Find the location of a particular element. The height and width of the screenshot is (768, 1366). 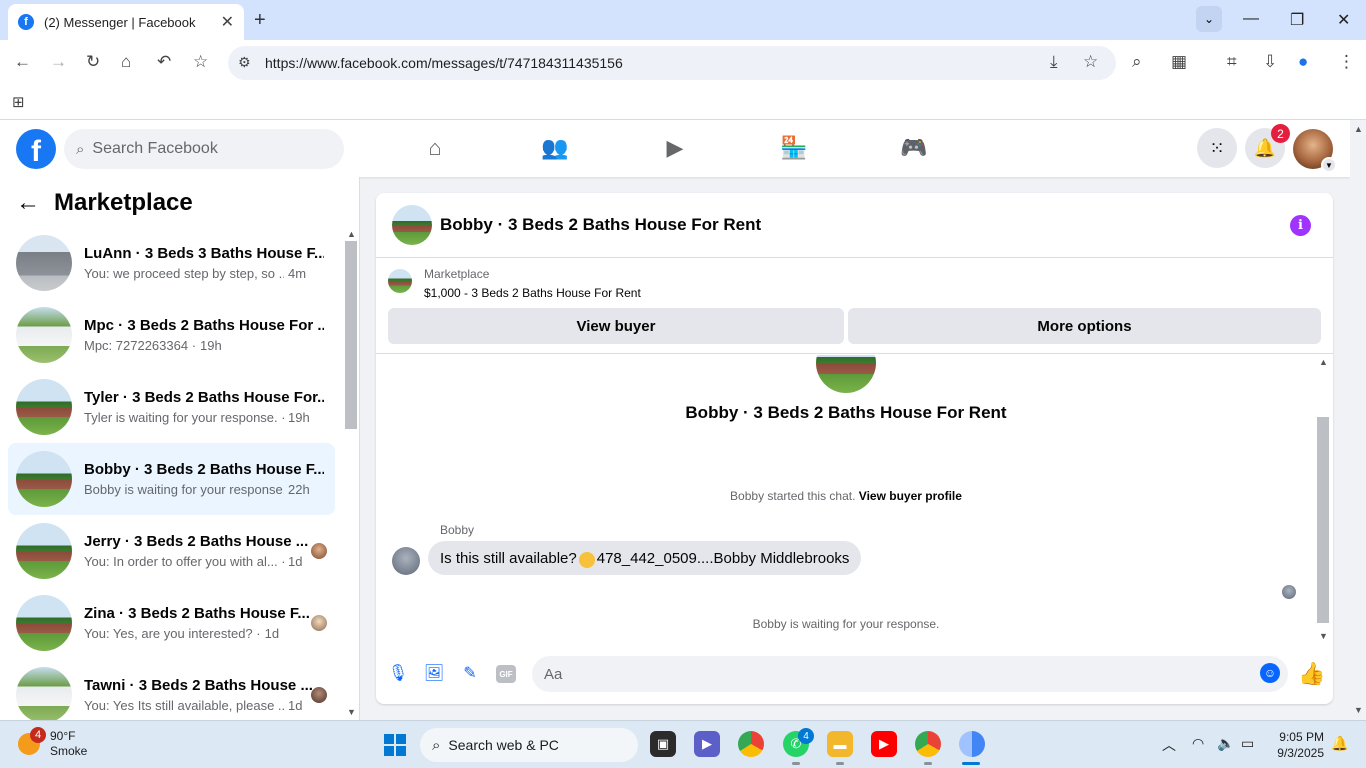

taskbar-search: ⌕ Search web & PC is located at coordinates (529, 745).